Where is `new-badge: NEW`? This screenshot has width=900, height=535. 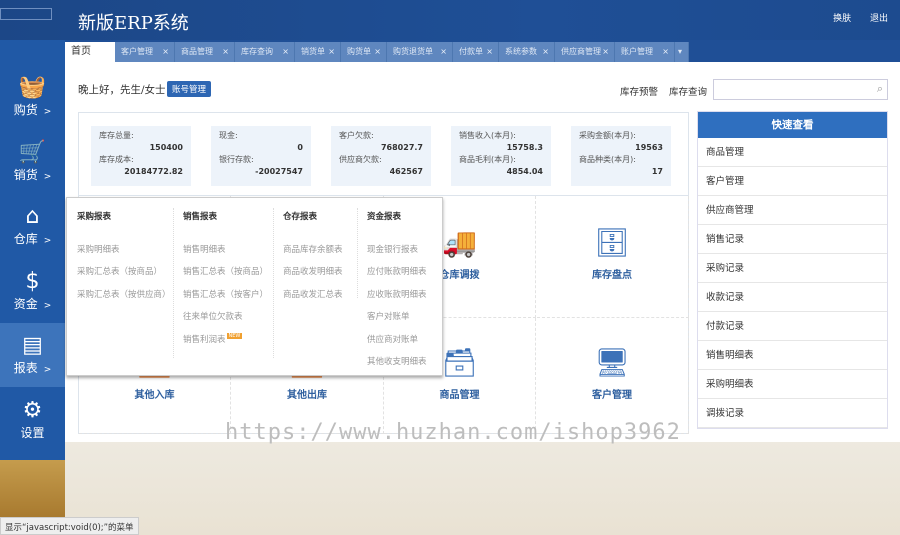
new-badge: NEW is located at coordinates (234, 335).